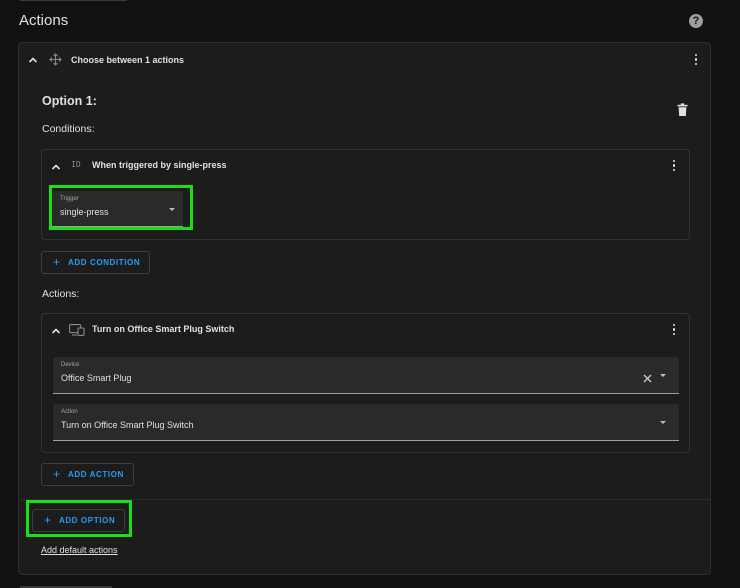 This screenshot has width=740, height=588. Describe the element at coordinates (163, 329) in the screenshot. I see `action-title: Turn on Office Smart Plug Switch` at that location.